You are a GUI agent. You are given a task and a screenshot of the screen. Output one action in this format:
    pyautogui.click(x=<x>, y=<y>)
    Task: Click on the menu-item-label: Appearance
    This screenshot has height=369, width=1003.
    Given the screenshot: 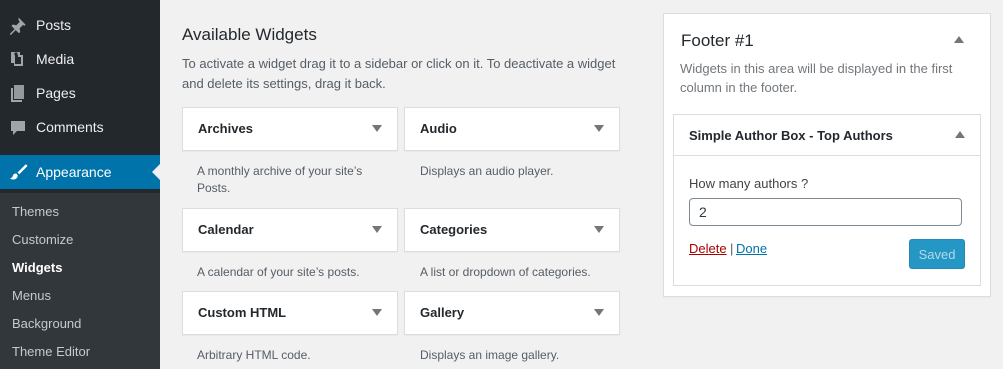 What is the action you would take?
    pyautogui.click(x=74, y=172)
    